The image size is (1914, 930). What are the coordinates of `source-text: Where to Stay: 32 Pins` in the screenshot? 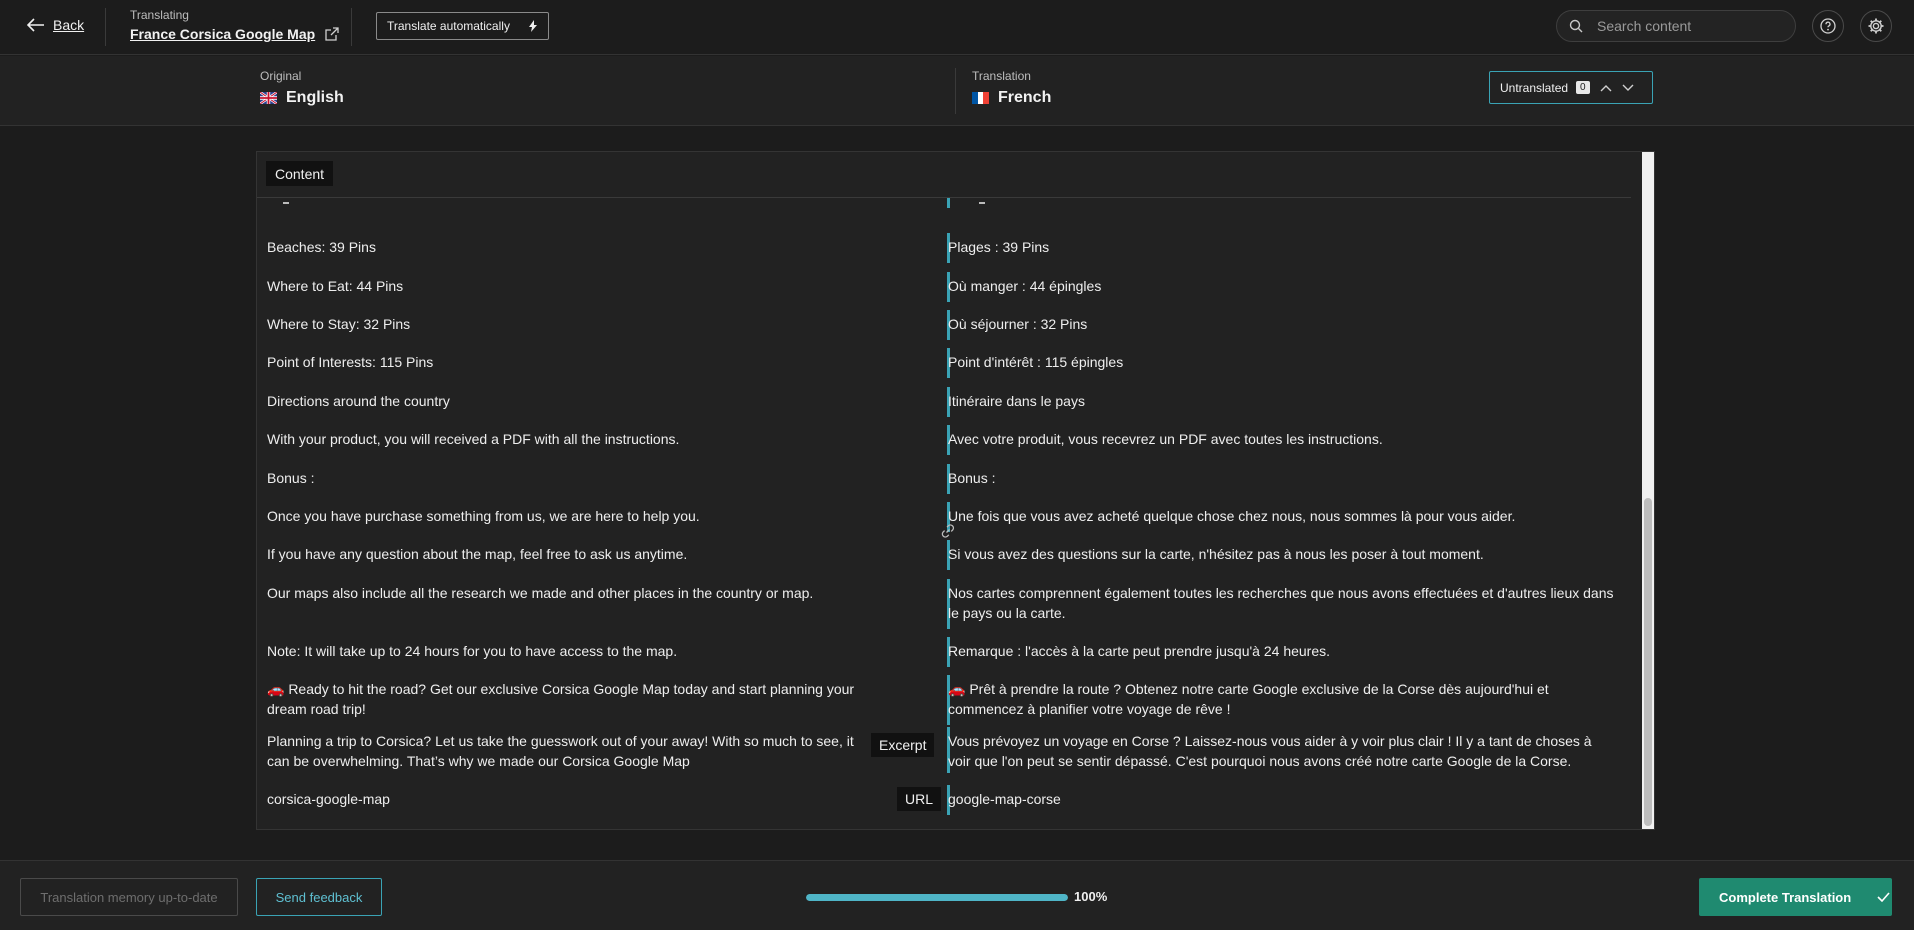 It's located at (339, 324).